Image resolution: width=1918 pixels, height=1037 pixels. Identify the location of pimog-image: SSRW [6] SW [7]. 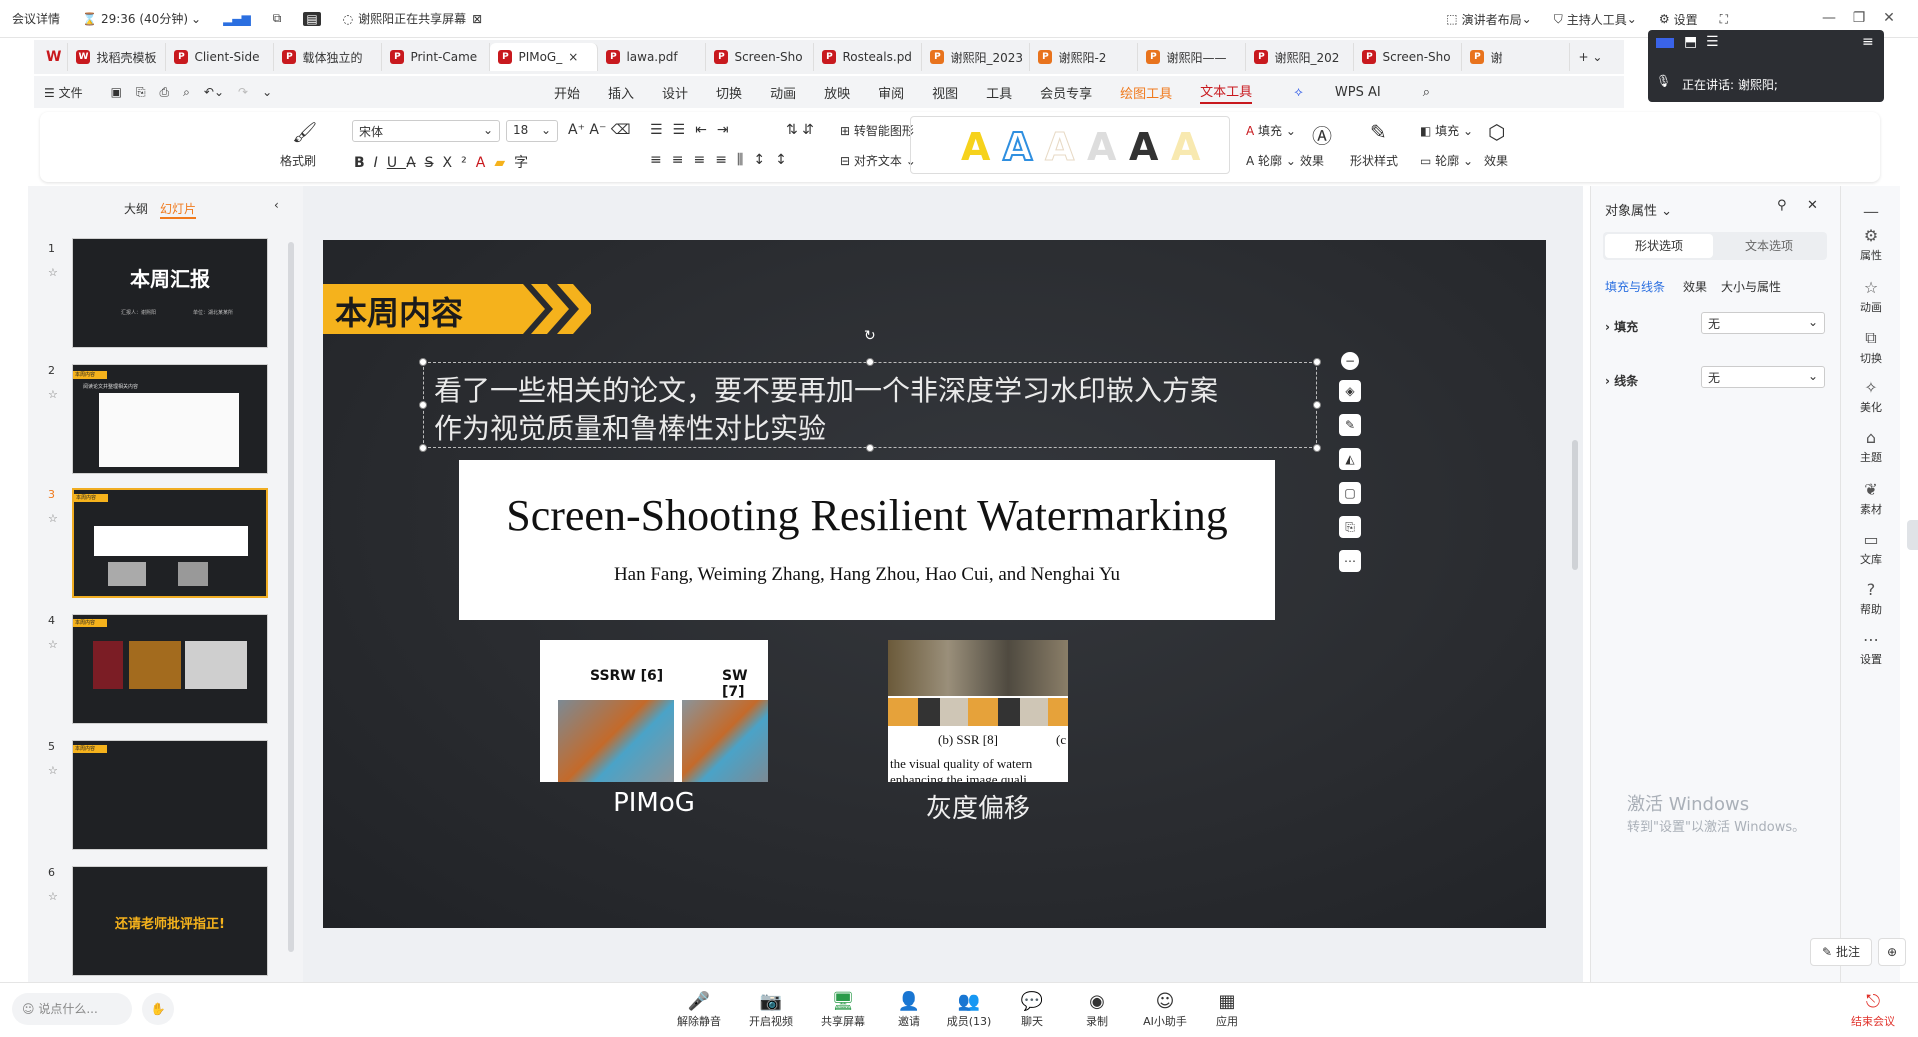
(654, 711).